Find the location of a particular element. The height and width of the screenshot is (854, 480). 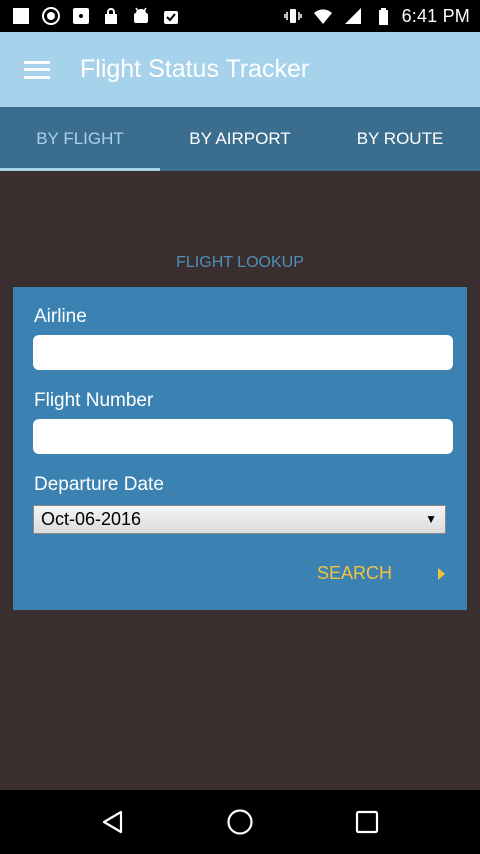

menu-button is located at coordinates (37, 69).